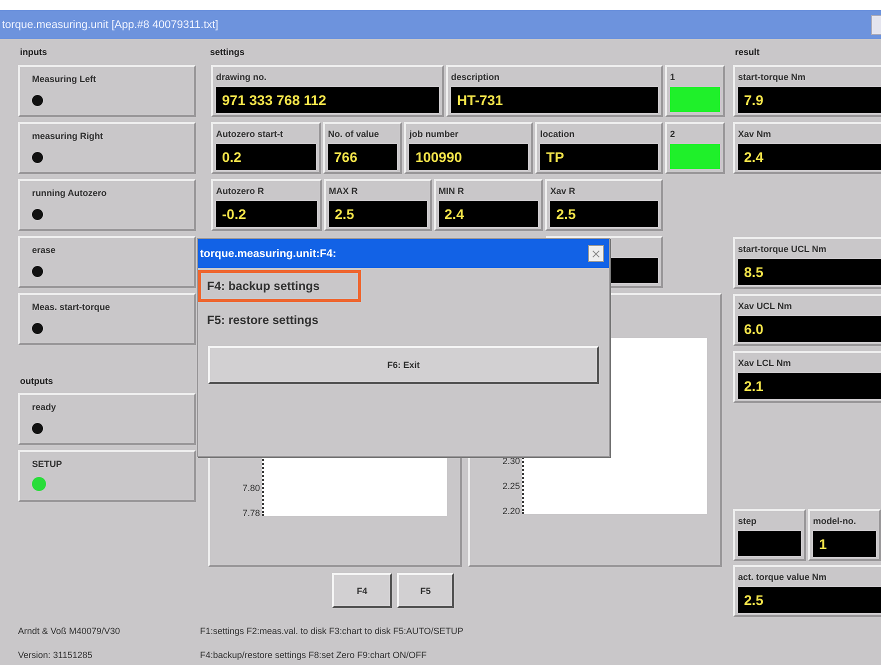  Describe the element at coordinates (748, 521) in the screenshot. I see `display-label: step` at that location.